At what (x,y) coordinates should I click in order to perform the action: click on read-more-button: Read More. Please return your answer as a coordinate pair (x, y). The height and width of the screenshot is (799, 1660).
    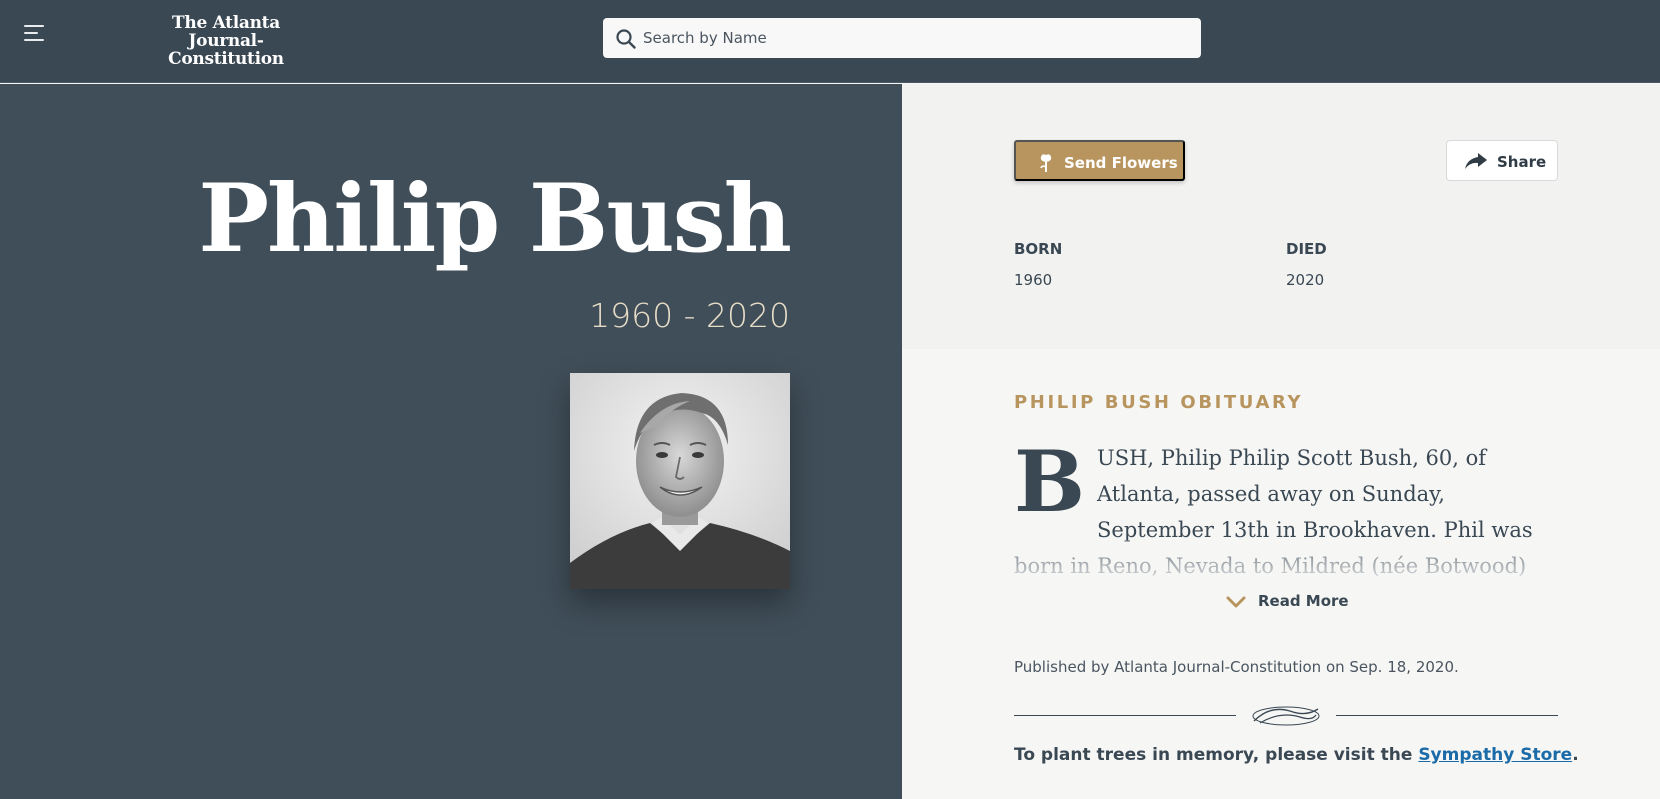
    Looking at the image, I should click on (1287, 601).